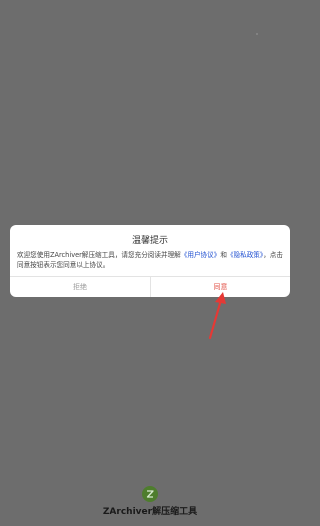  What do you see at coordinates (150, 512) in the screenshot?
I see `app-name: ZArchiver解压缩工具` at bounding box center [150, 512].